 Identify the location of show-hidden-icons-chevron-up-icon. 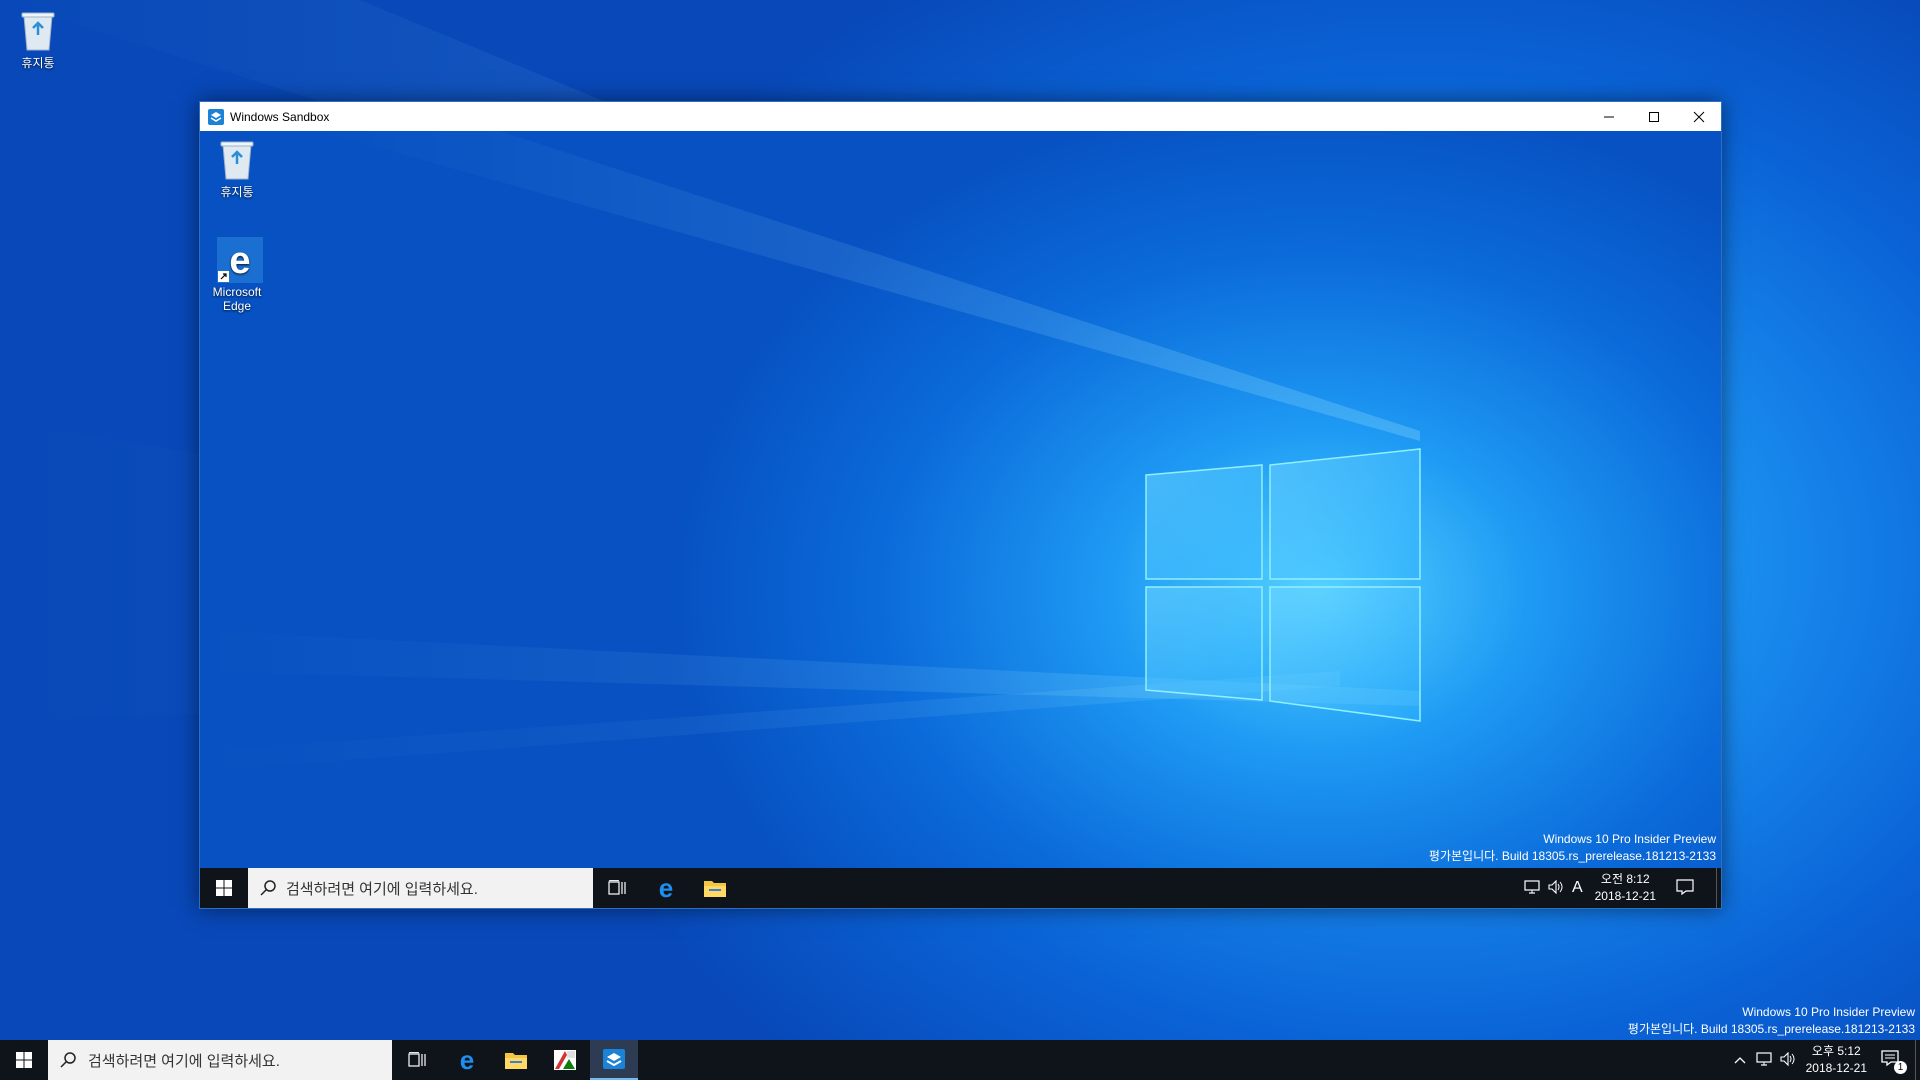
(1740, 1060).